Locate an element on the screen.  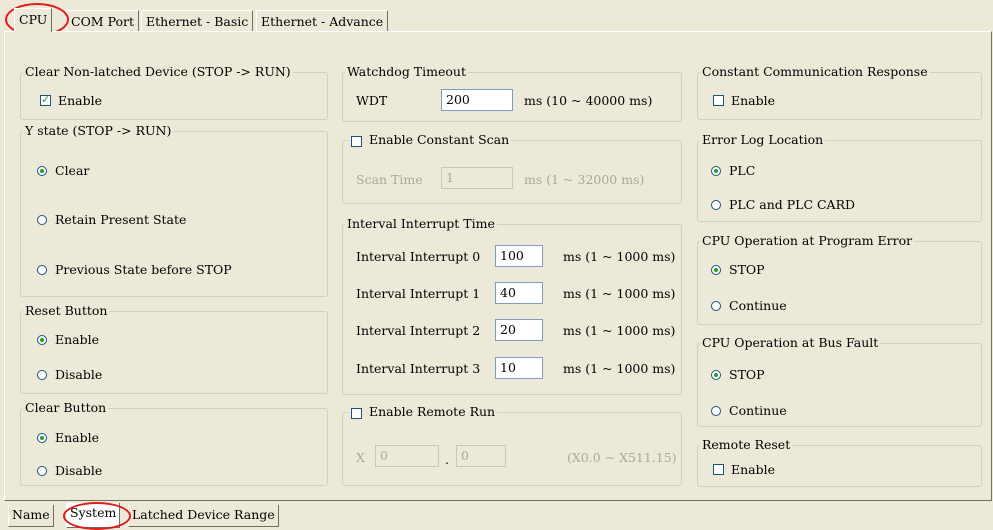
scan-time-label: Scan Time is located at coordinates (389, 179).